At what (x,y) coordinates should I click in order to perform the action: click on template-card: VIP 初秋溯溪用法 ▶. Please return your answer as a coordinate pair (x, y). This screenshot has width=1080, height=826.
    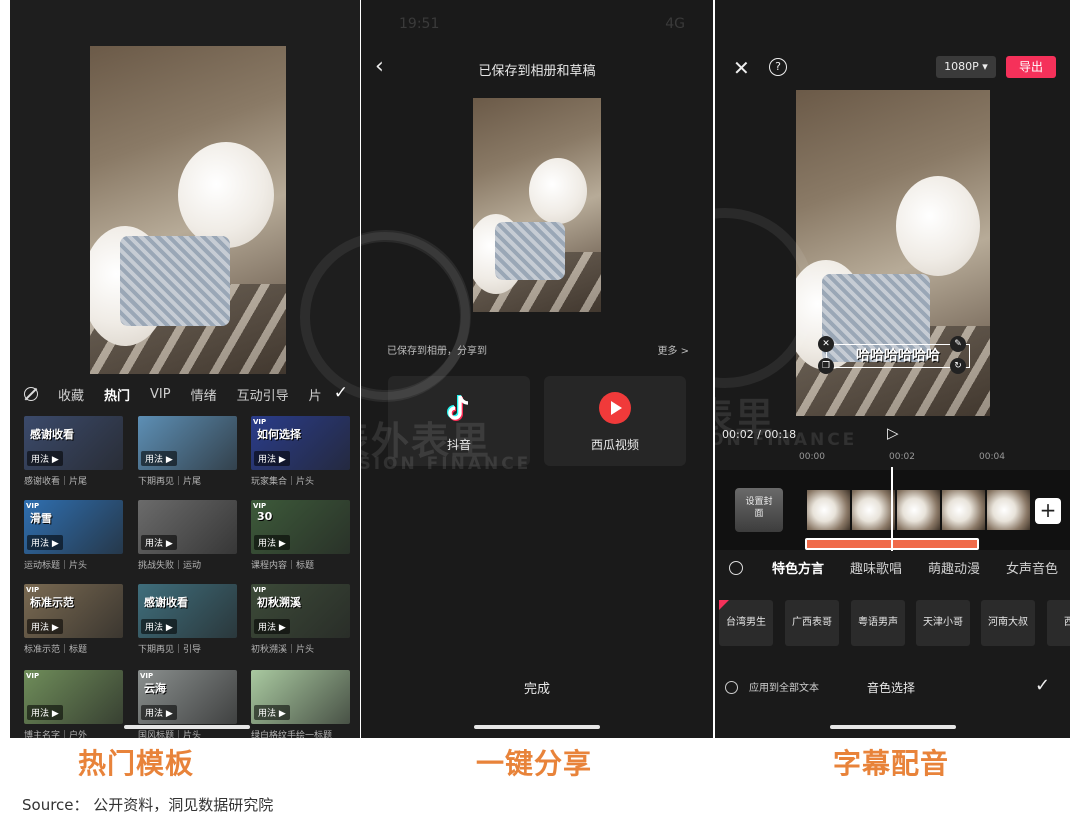
    Looking at the image, I should click on (300, 611).